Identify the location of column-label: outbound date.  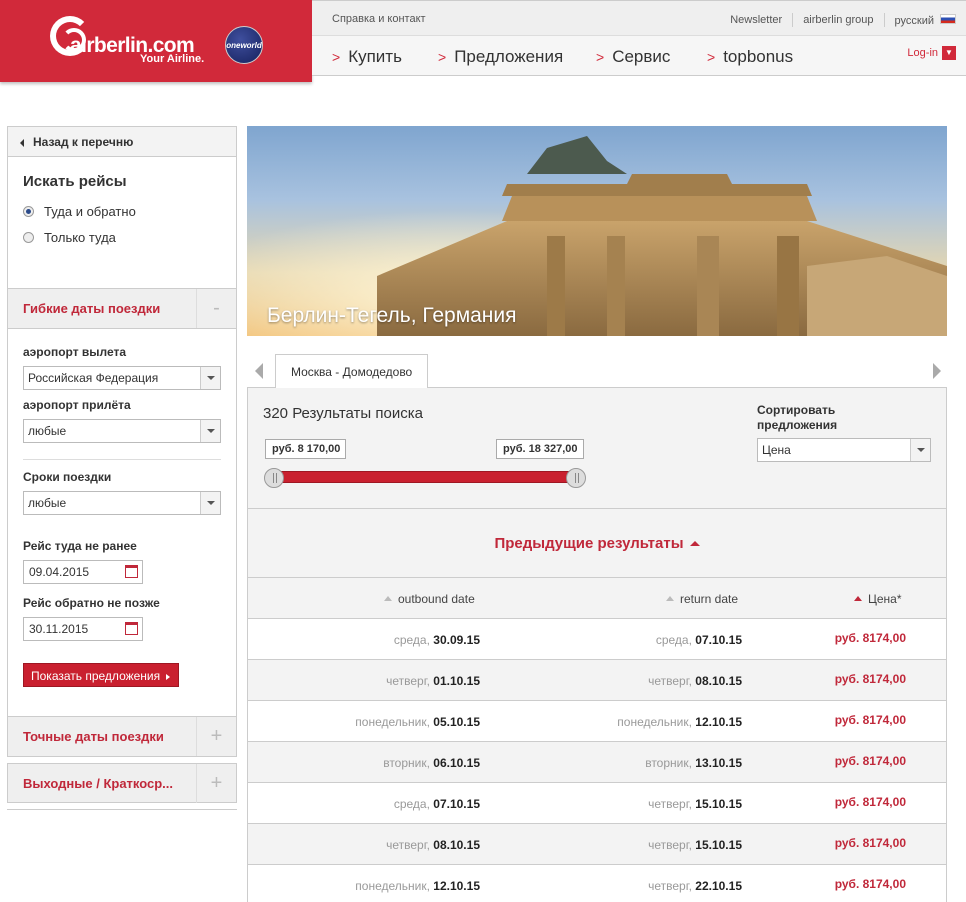
(436, 599).